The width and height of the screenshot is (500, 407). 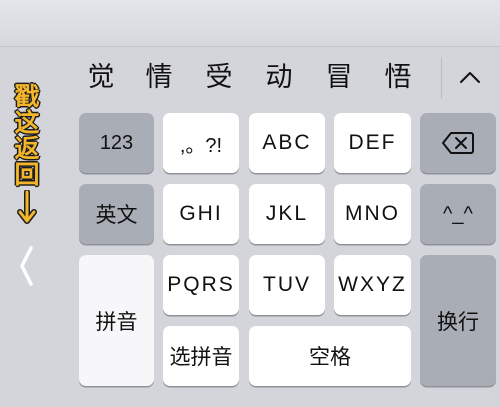 I want to click on key-label: 英文, so click(x=116, y=215).